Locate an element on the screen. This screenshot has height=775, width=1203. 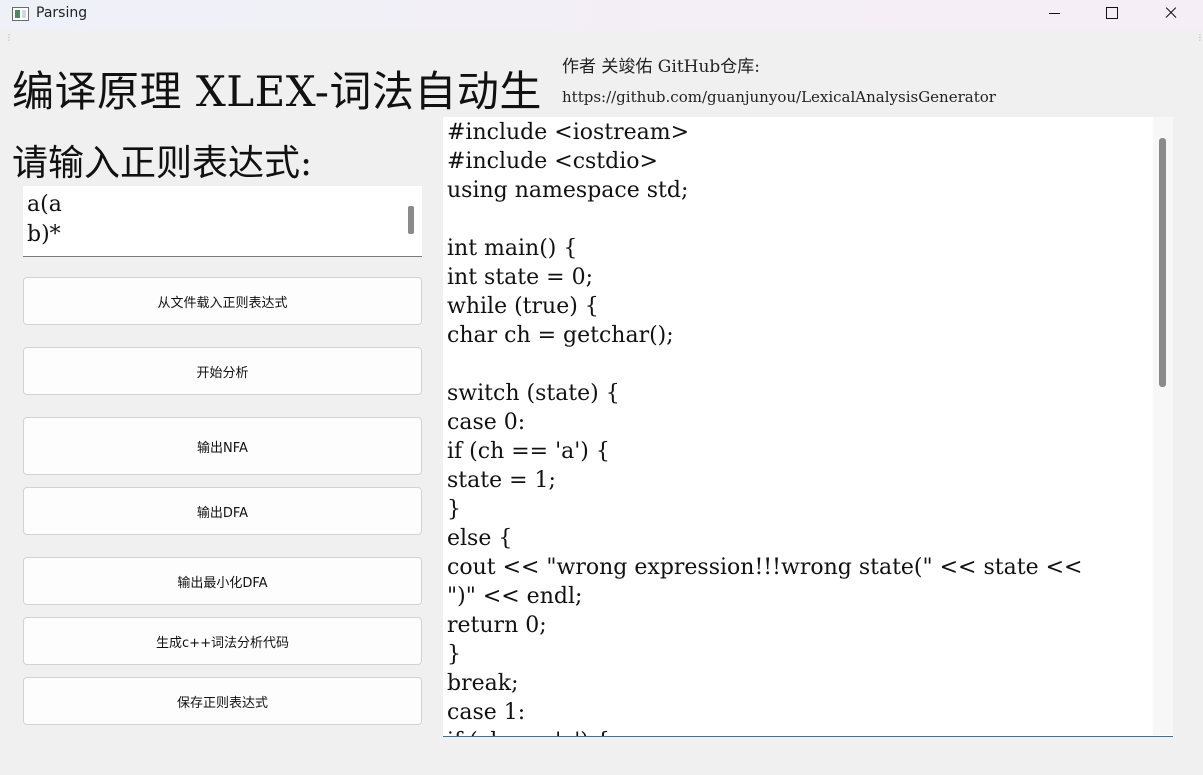
window-title: Parsing is located at coordinates (62, 13).